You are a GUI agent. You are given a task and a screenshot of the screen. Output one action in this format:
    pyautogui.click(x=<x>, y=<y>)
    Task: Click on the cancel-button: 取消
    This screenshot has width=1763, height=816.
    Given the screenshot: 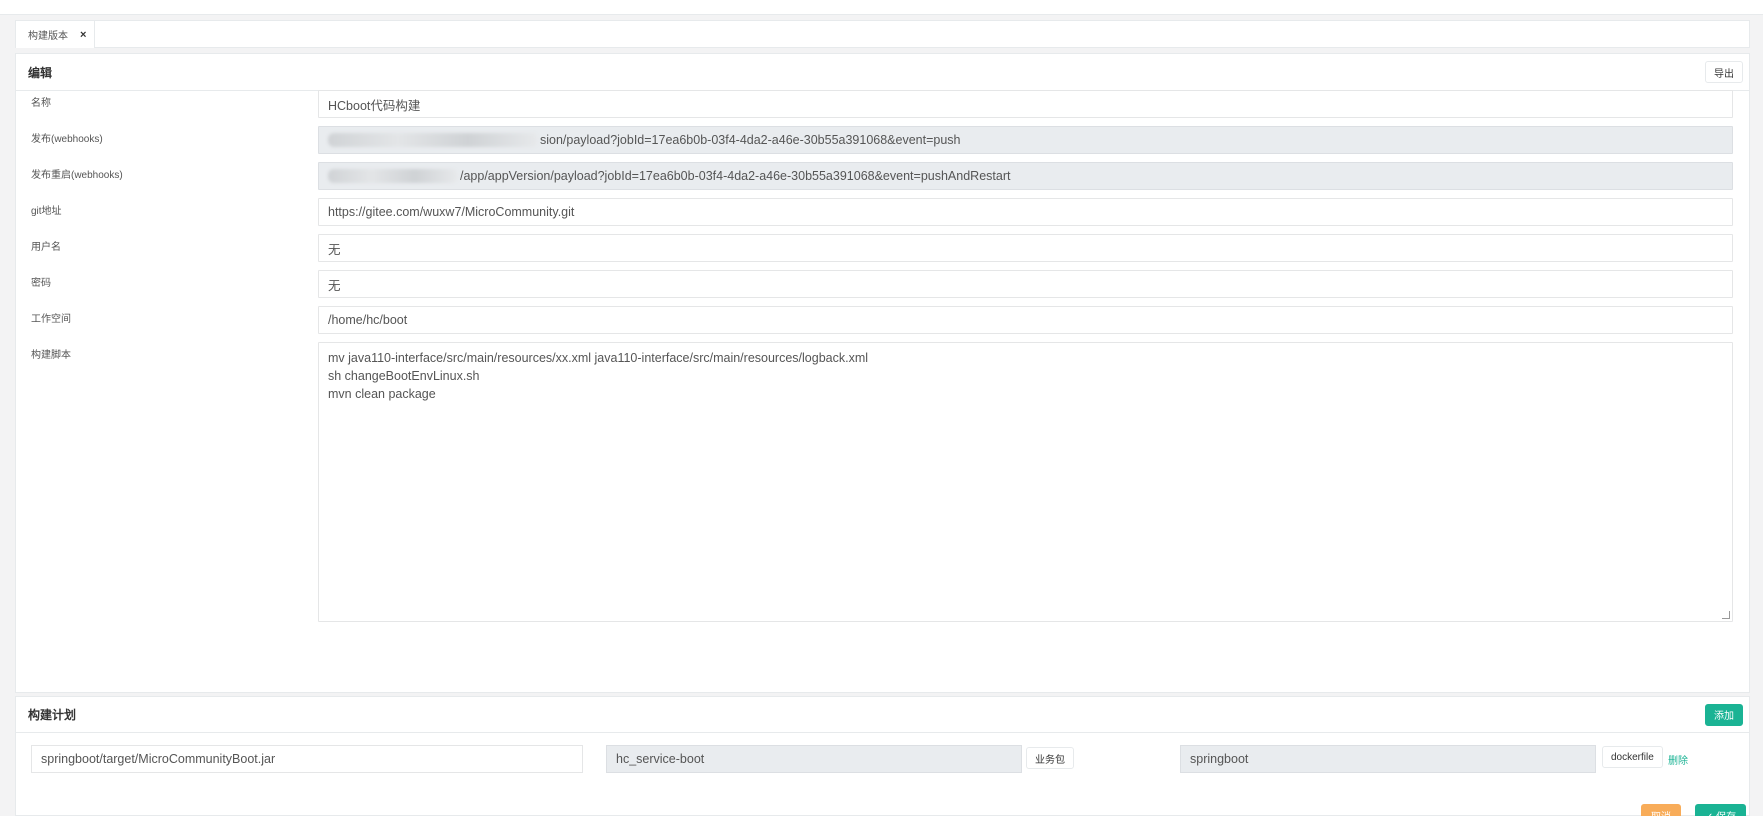 What is the action you would take?
    pyautogui.click(x=1661, y=810)
    